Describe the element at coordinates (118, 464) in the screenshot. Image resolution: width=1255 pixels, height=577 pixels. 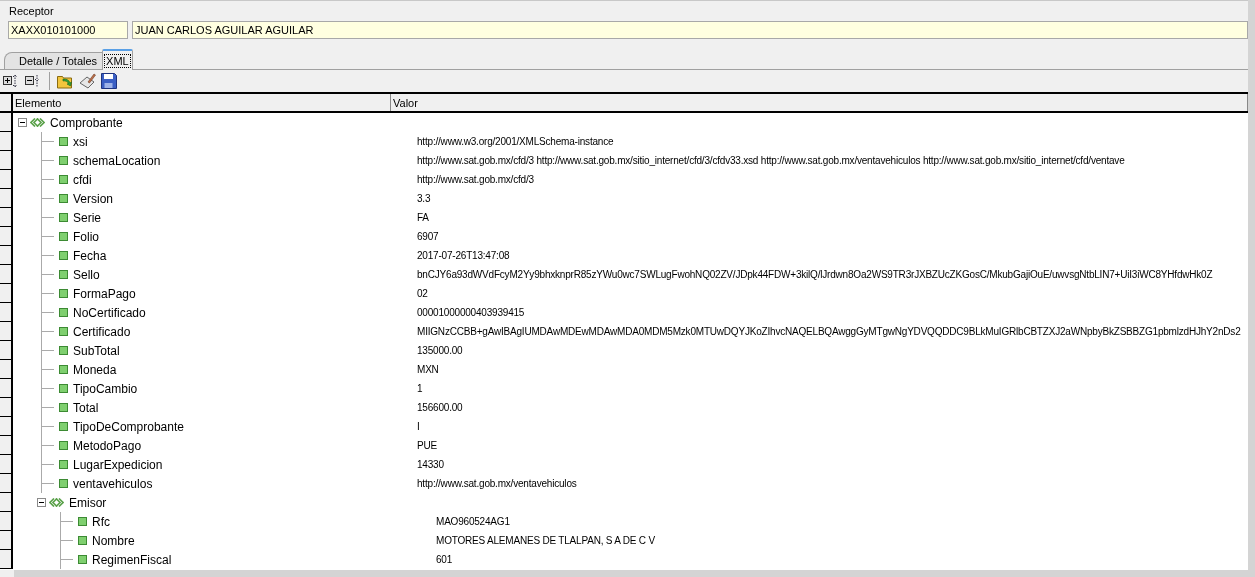
I see `attribute-name: LugarExpedicion` at that location.